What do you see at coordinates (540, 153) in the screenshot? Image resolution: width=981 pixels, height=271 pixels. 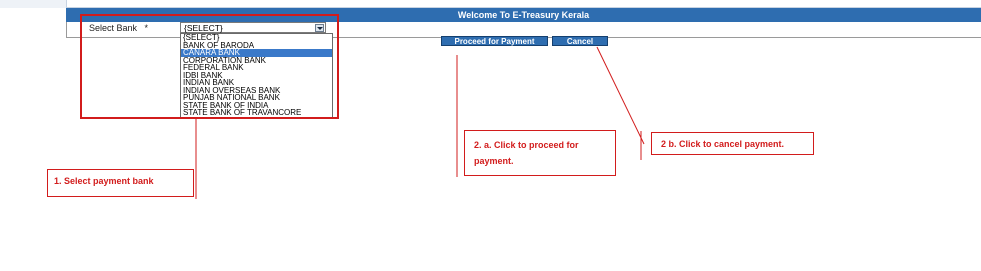 I see `callout-proceed: 2. a. Click to proceed for payment.` at bounding box center [540, 153].